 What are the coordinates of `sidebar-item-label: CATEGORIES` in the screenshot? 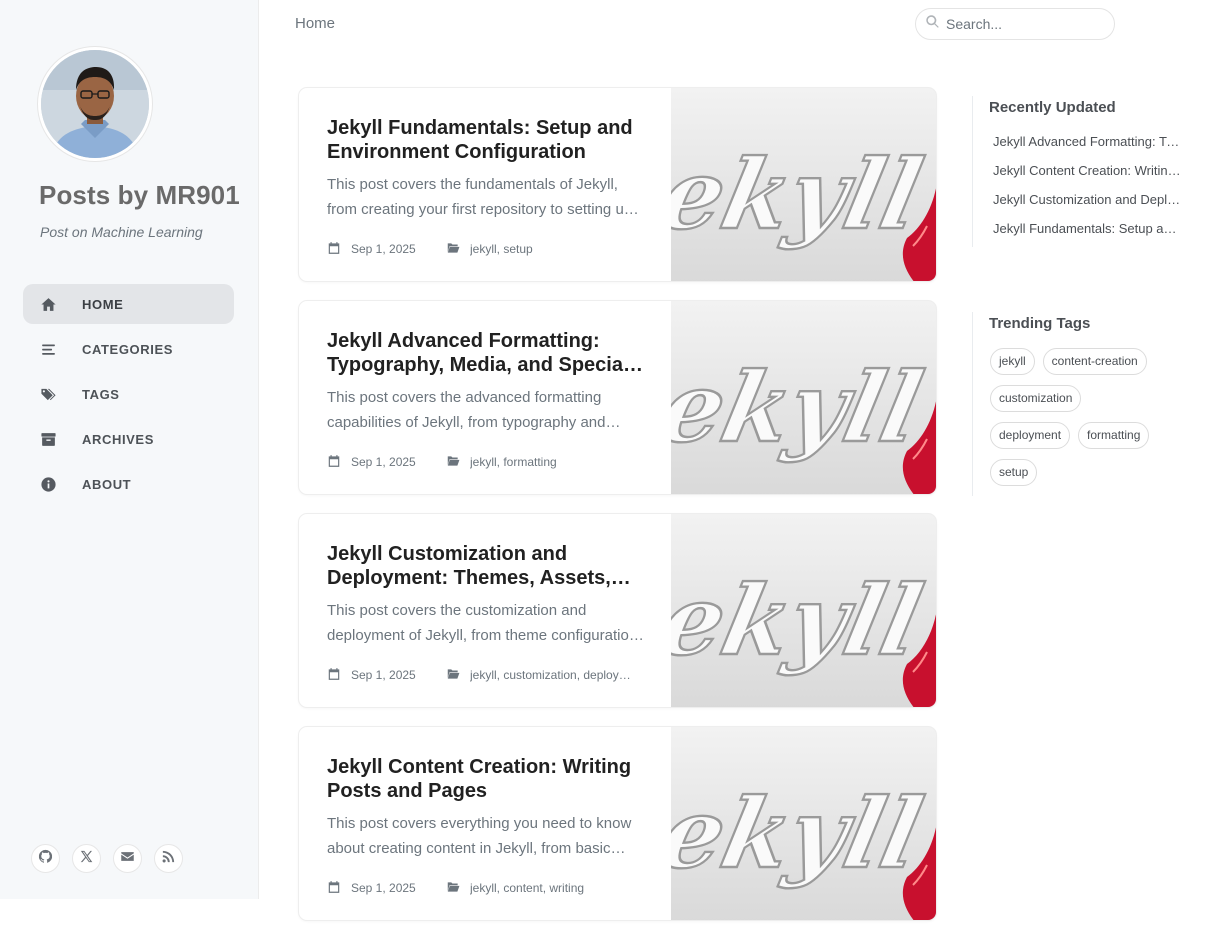 It's located at (127, 349).